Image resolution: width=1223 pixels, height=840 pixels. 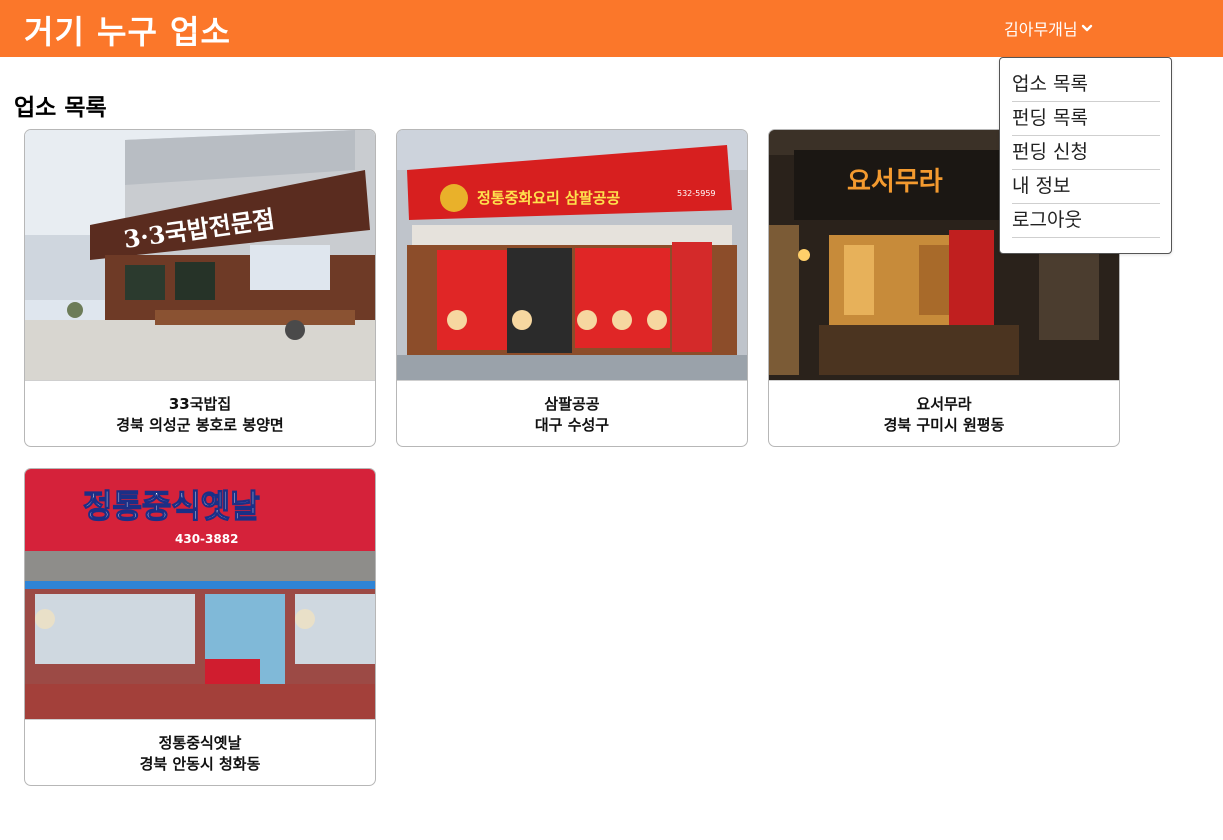 I want to click on user-dropdown-menu: 업소 목록 펀딩 목록 펀딩 신청 내 정보 로그아웃, so click(x=1085, y=155).